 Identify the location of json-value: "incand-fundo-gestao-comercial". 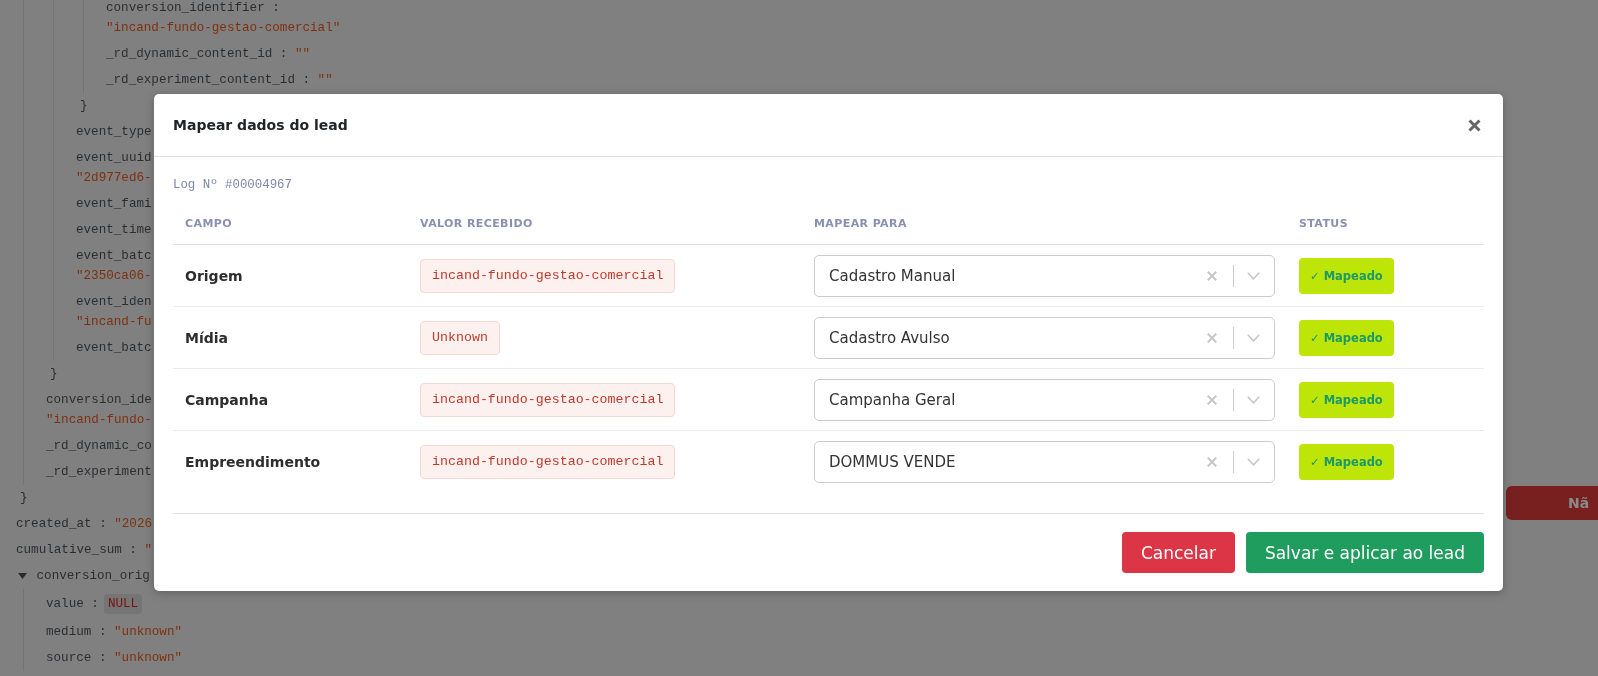
(223, 28).